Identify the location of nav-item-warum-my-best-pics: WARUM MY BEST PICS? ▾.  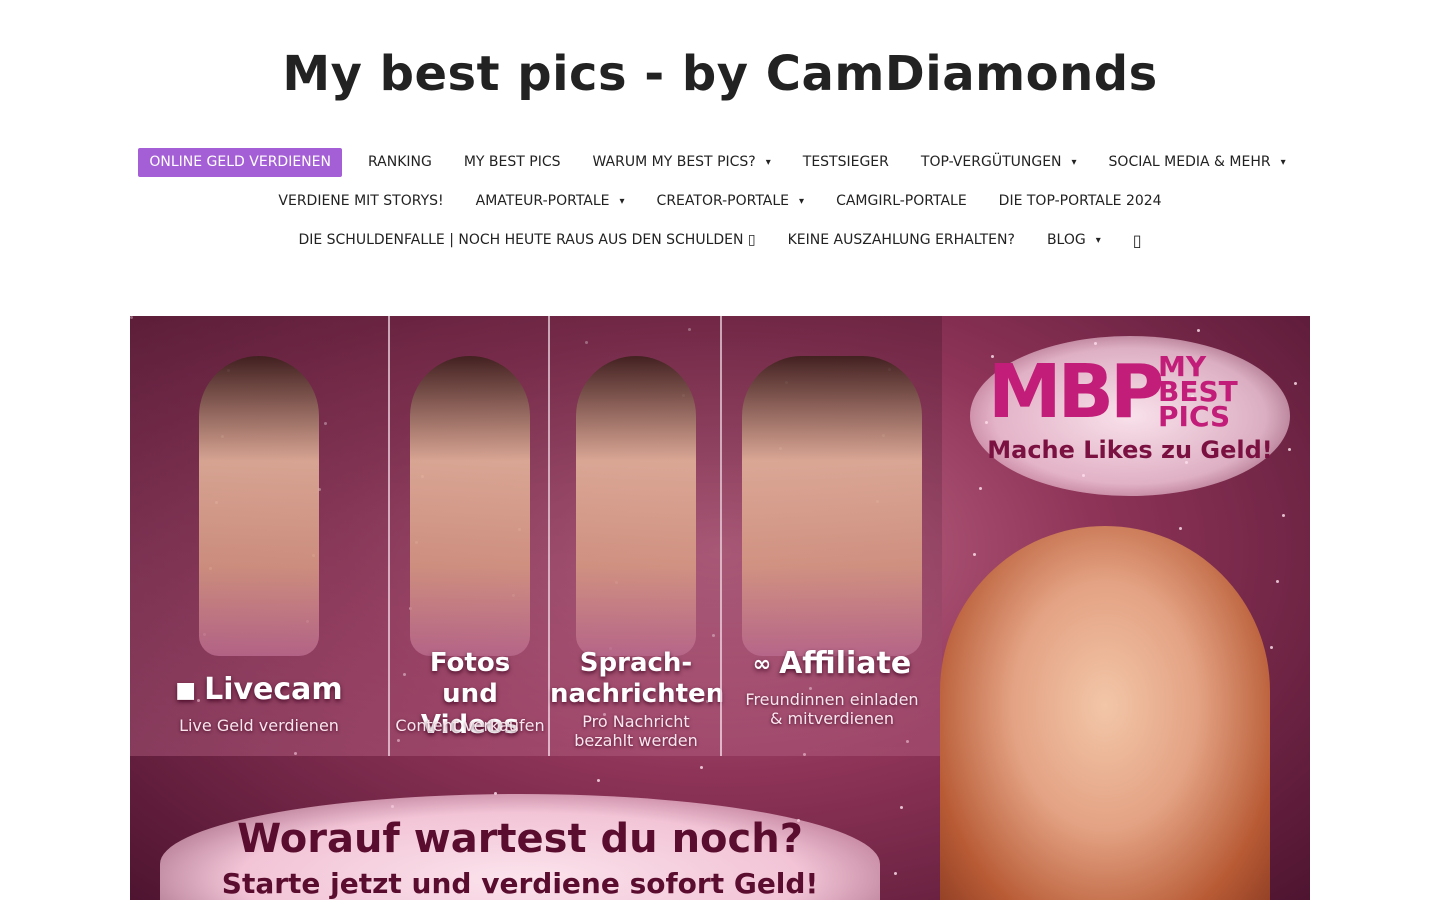
(681, 162).